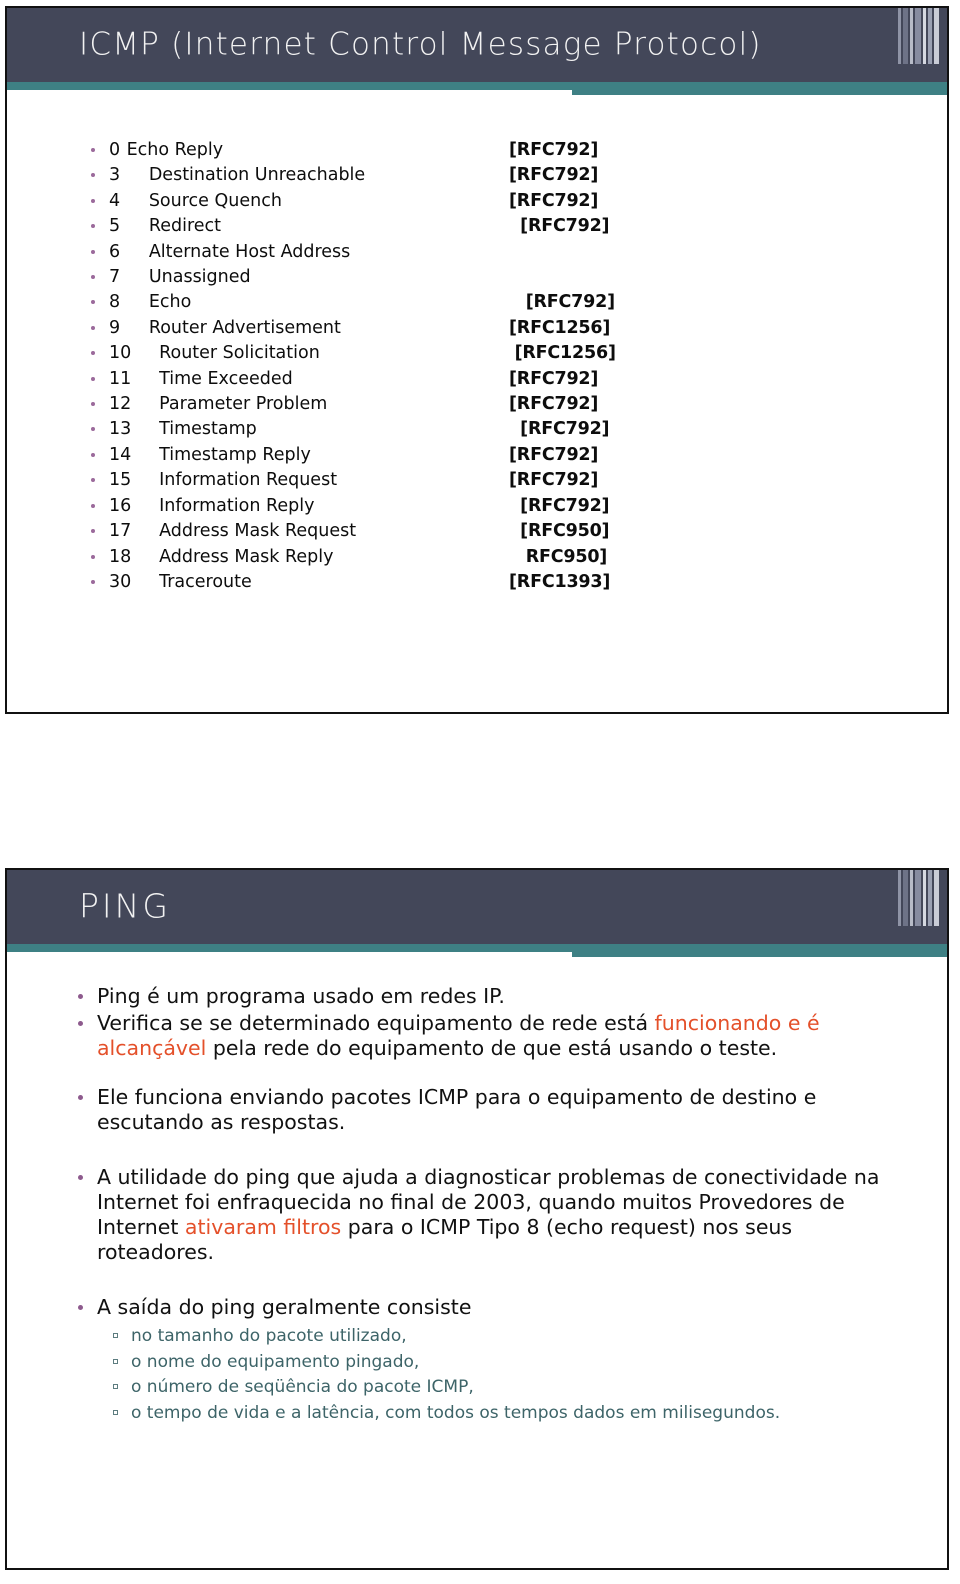 Image resolution: width=960 pixels, height=1584 pixels. I want to click on icmp-type-number: 13, so click(120, 429).